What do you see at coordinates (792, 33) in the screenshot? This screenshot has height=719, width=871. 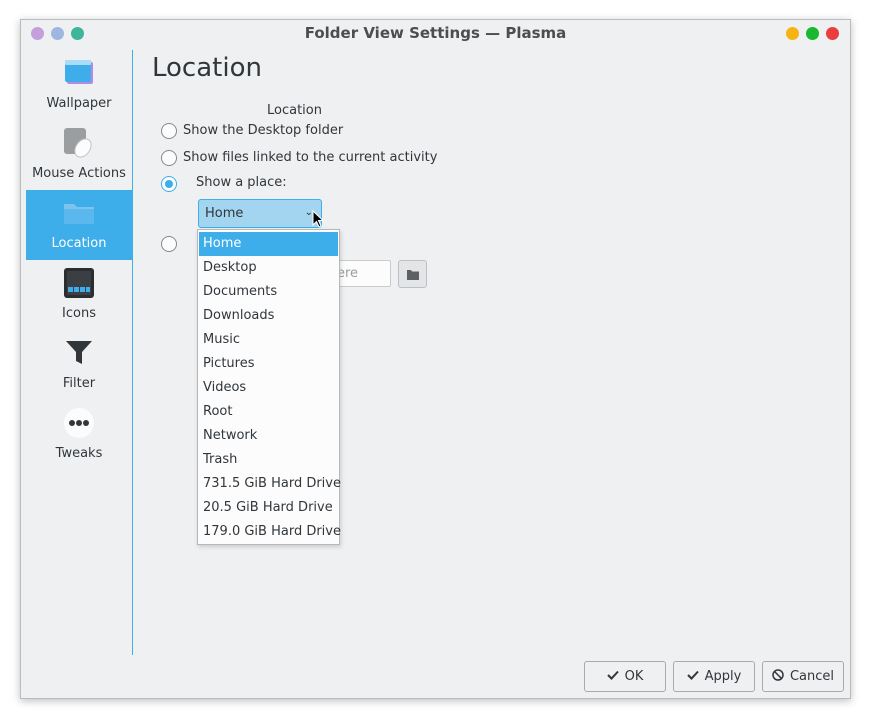 I see `minimize-button` at bounding box center [792, 33].